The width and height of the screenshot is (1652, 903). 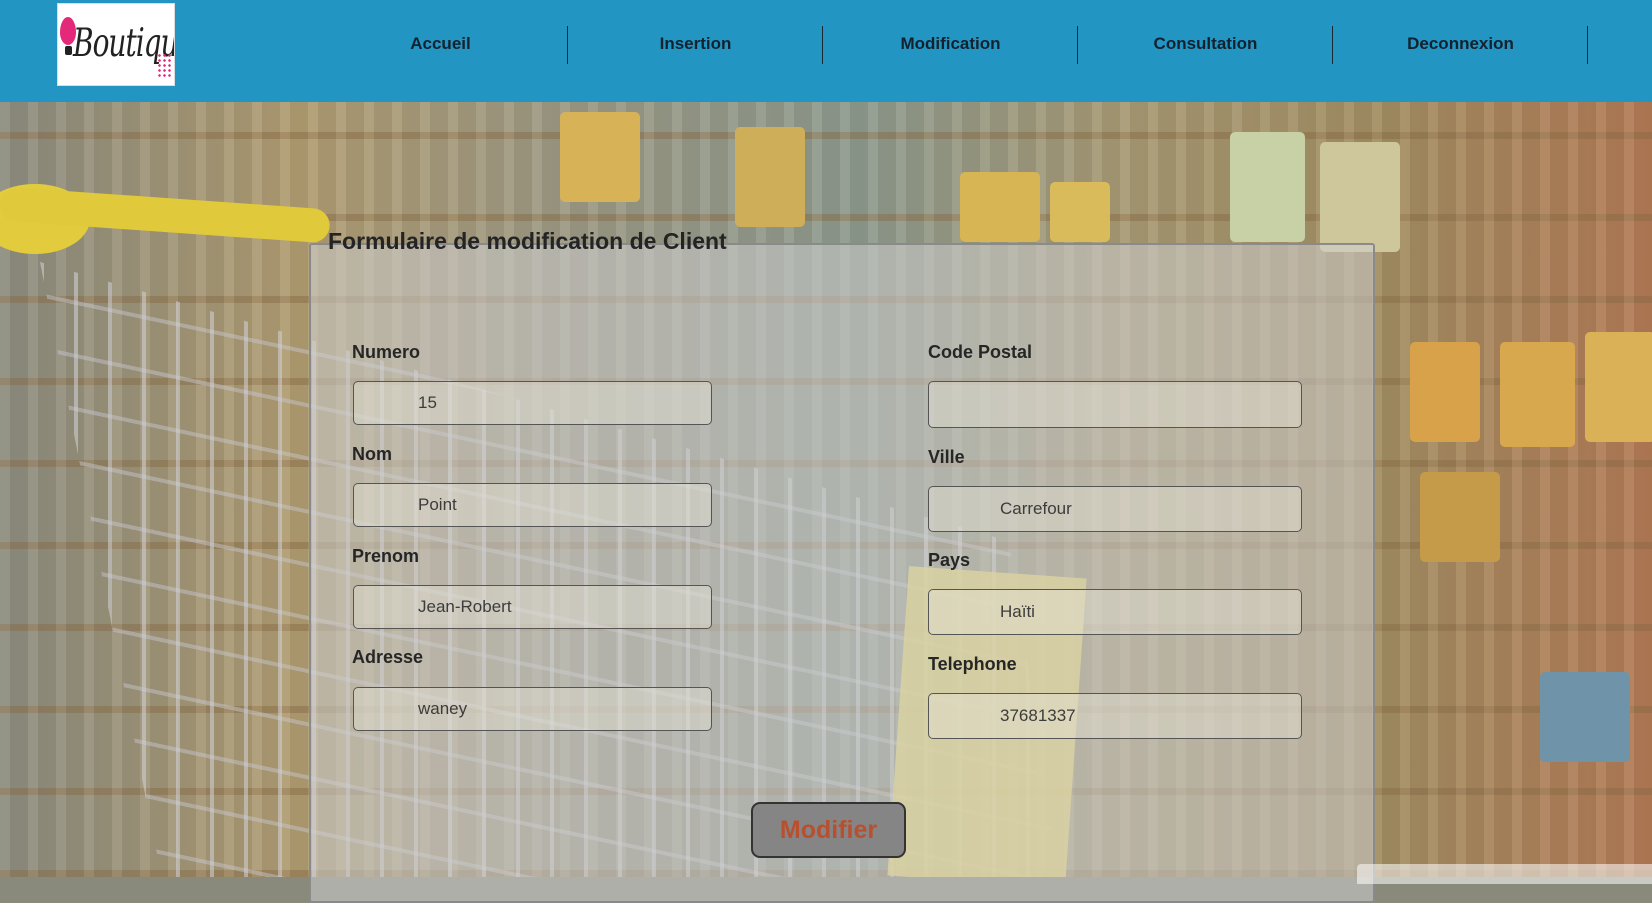 What do you see at coordinates (1115, 612) in the screenshot?
I see `pays-input` at bounding box center [1115, 612].